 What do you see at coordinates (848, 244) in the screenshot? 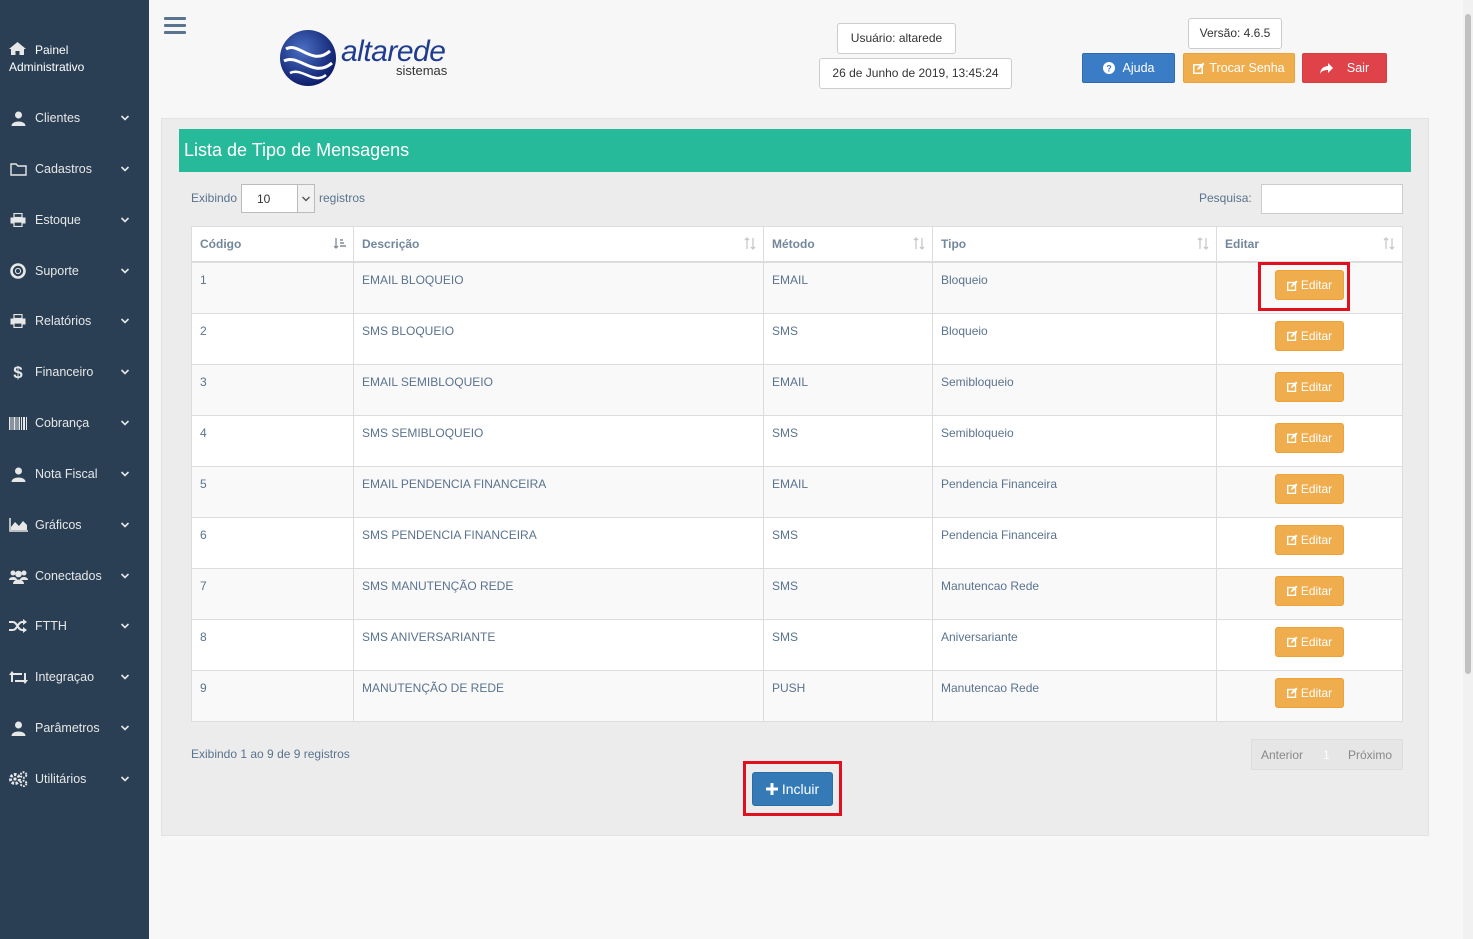
I see `column-header-metodo: Método` at bounding box center [848, 244].